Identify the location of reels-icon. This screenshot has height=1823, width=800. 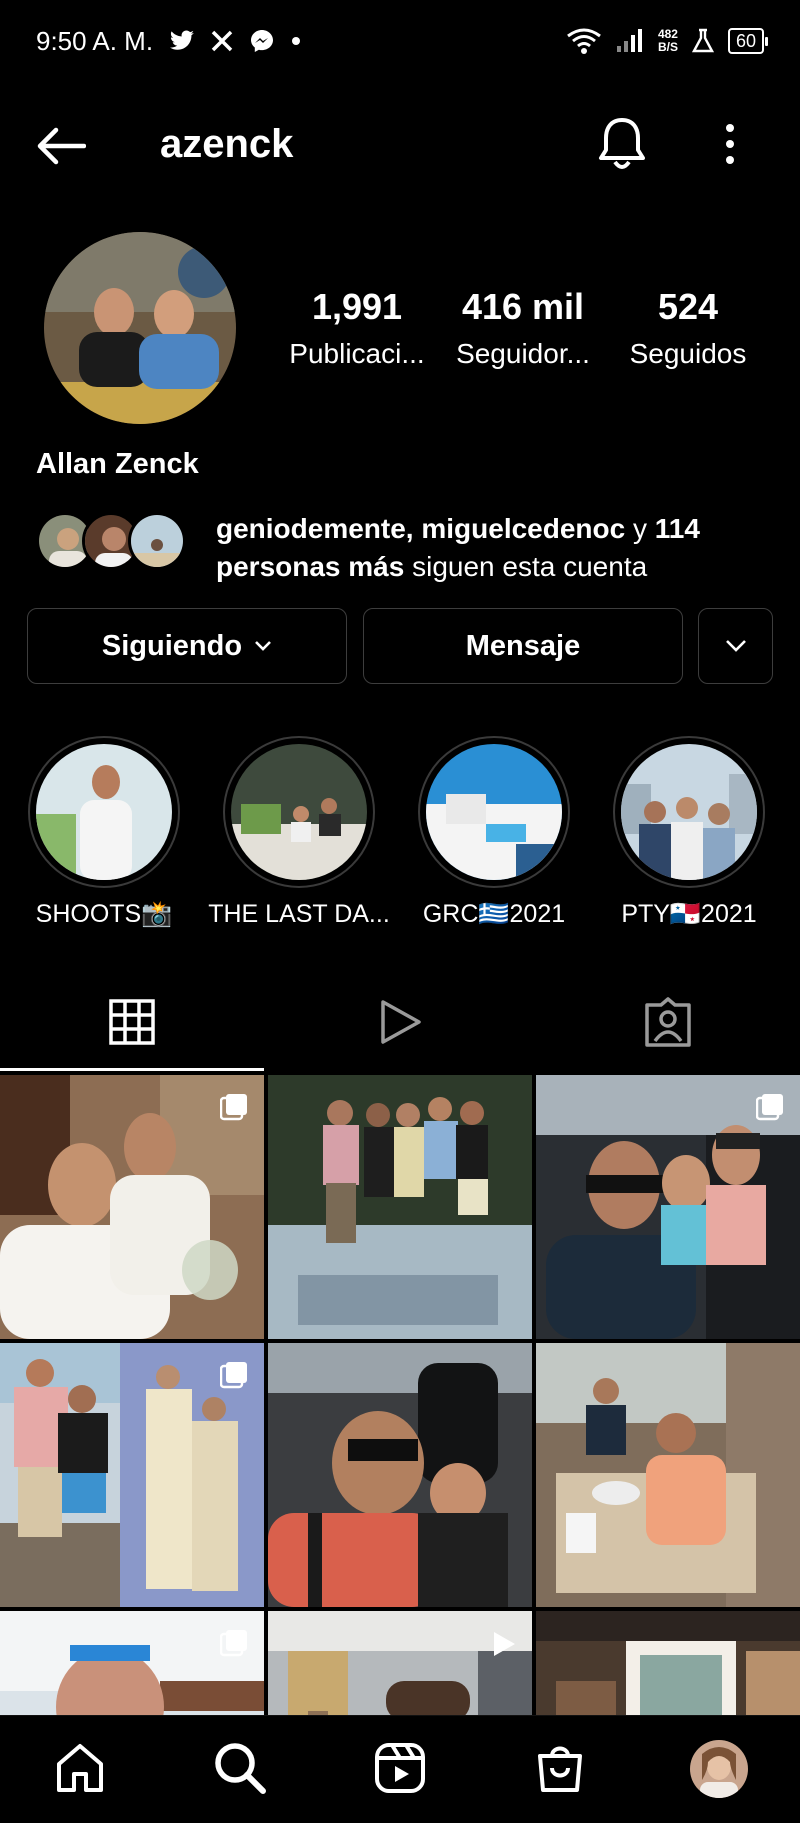
(400, 1770).